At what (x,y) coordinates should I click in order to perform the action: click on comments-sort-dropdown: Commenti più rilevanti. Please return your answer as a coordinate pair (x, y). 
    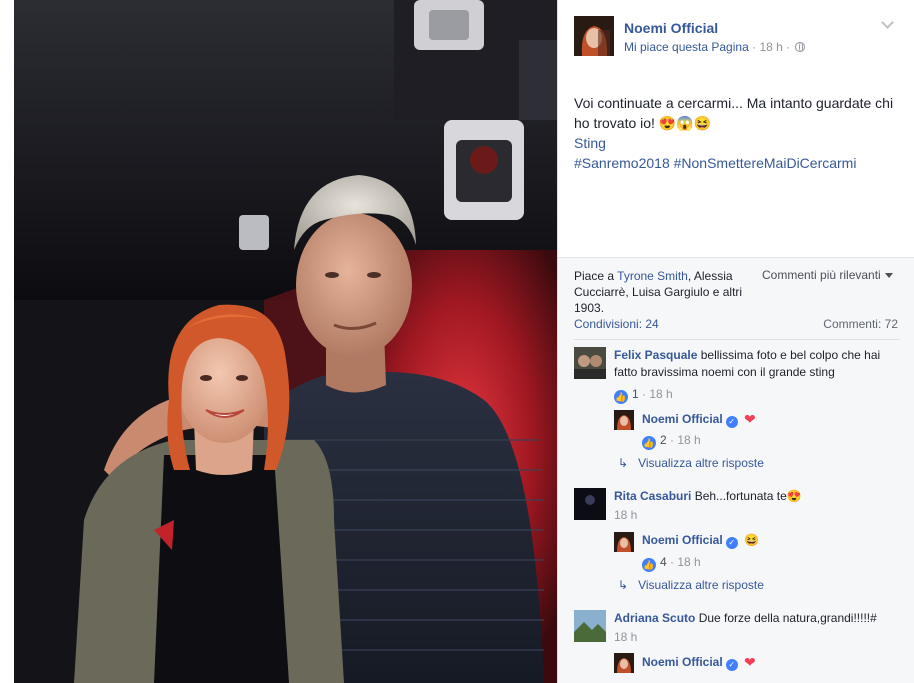
    Looking at the image, I should click on (827, 275).